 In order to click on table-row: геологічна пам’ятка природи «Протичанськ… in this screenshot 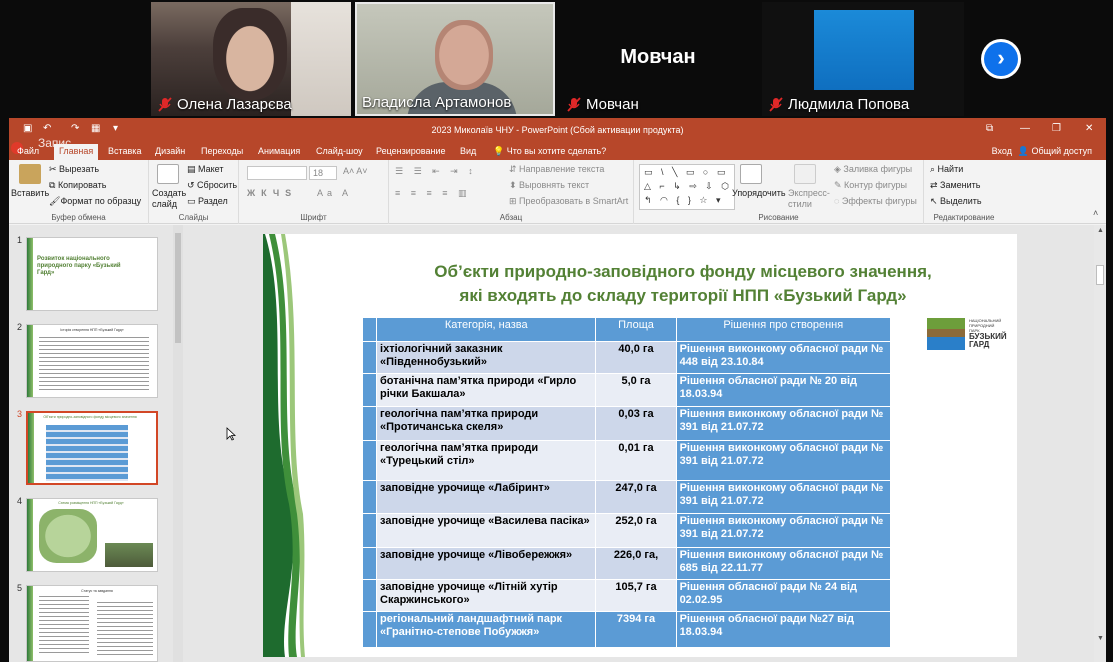, I will do `click(626, 423)`.